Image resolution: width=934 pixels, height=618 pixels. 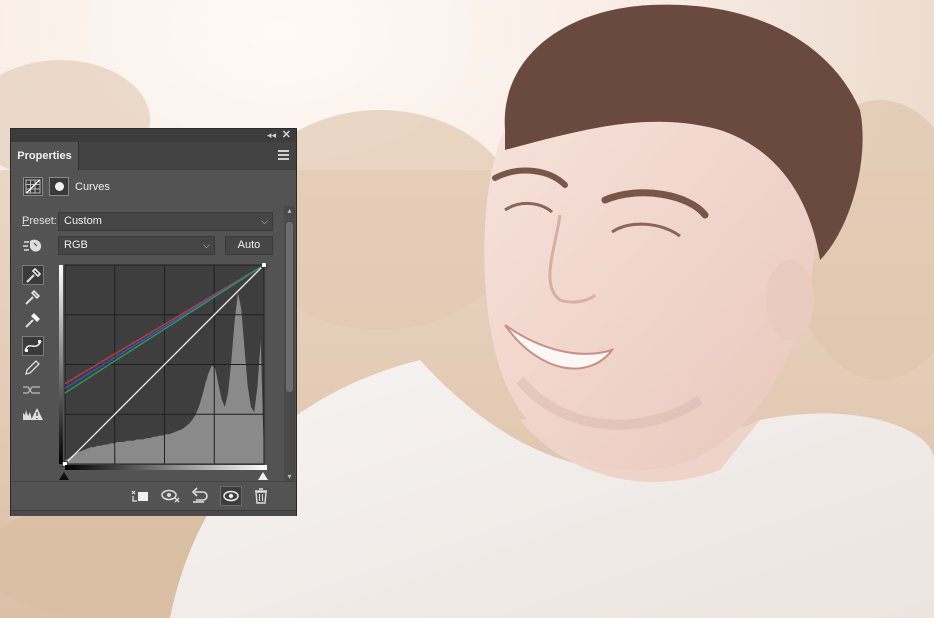 I want to click on black-point-eyedropper-icon, so click(x=33, y=275).